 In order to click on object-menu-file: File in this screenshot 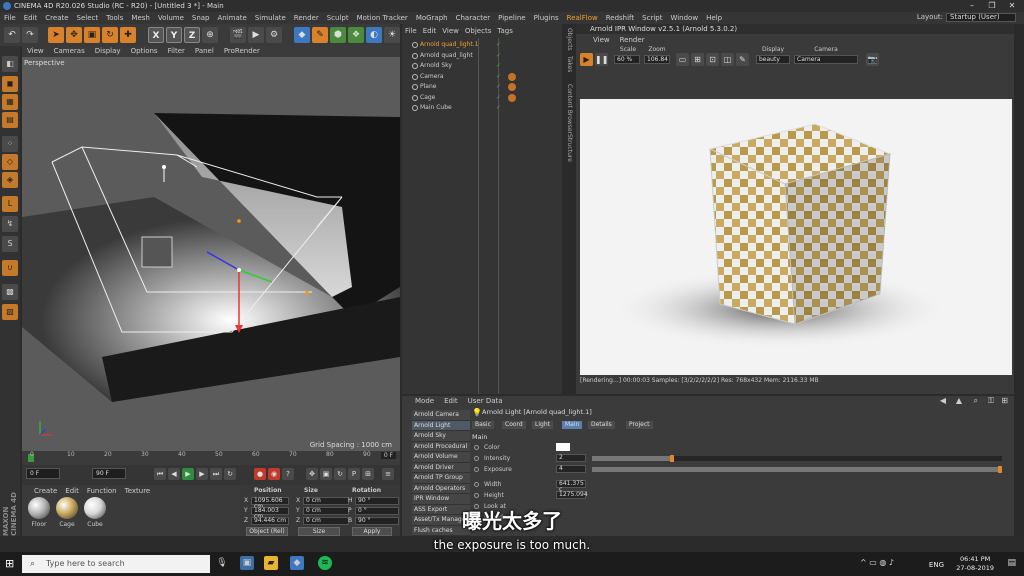, I will do `click(411, 31)`.